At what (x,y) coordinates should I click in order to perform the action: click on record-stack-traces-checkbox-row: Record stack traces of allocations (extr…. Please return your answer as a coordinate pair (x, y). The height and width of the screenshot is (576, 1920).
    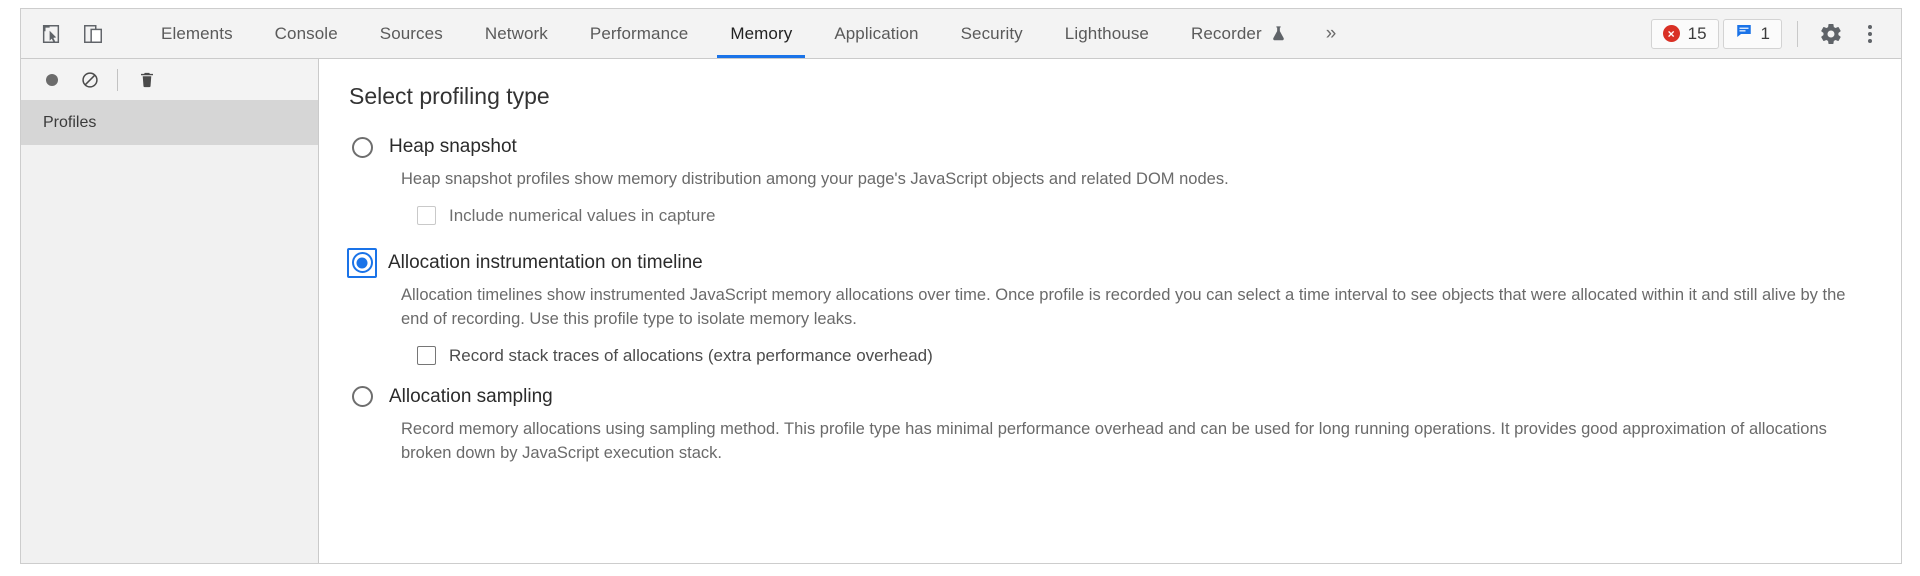
    Looking at the image, I should click on (1144, 356).